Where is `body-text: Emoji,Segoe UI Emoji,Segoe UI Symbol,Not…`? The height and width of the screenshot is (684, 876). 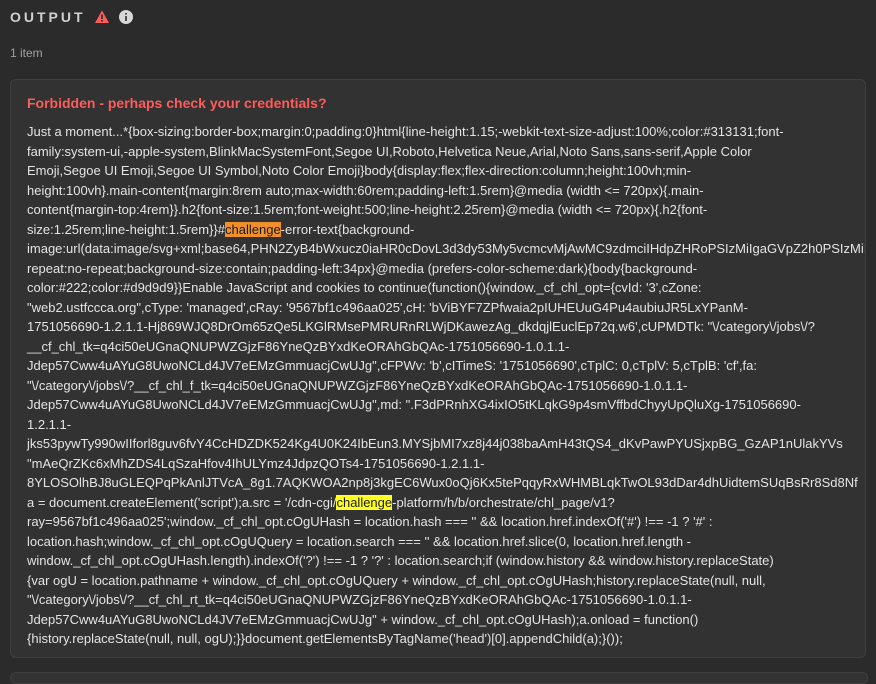
body-text: Emoji,Segoe UI Emoji,Segoe UI Symbol,Not… is located at coordinates (359, 170).